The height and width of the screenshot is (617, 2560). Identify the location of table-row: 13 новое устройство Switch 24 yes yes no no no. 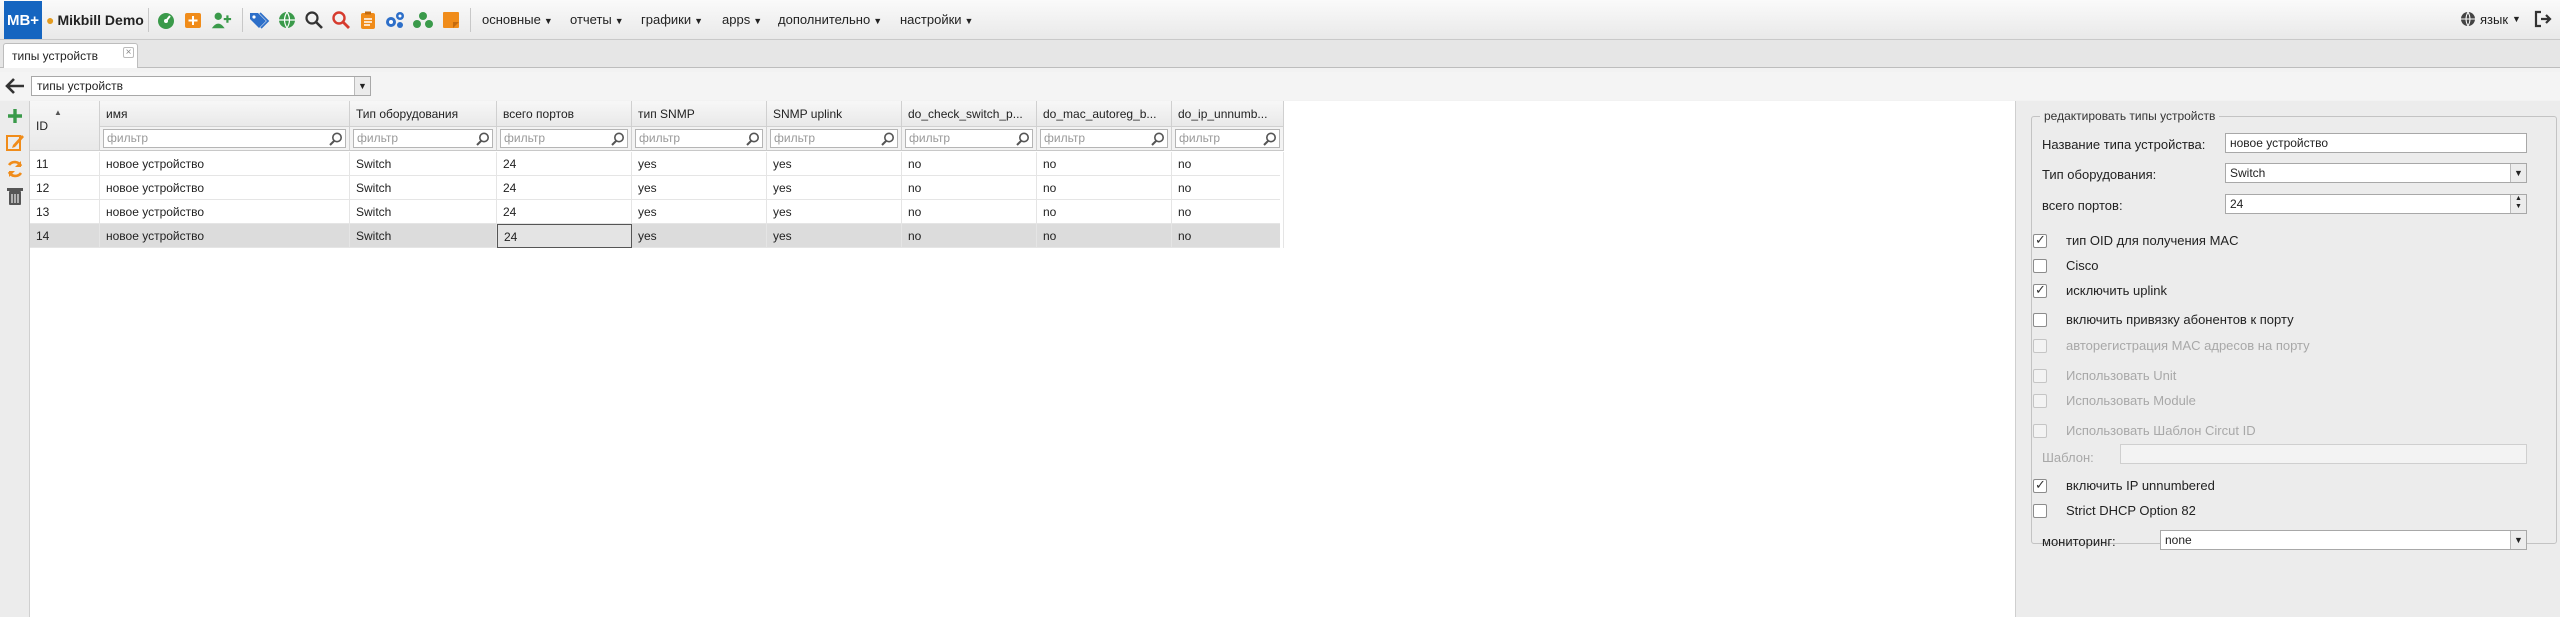
(657, 212).